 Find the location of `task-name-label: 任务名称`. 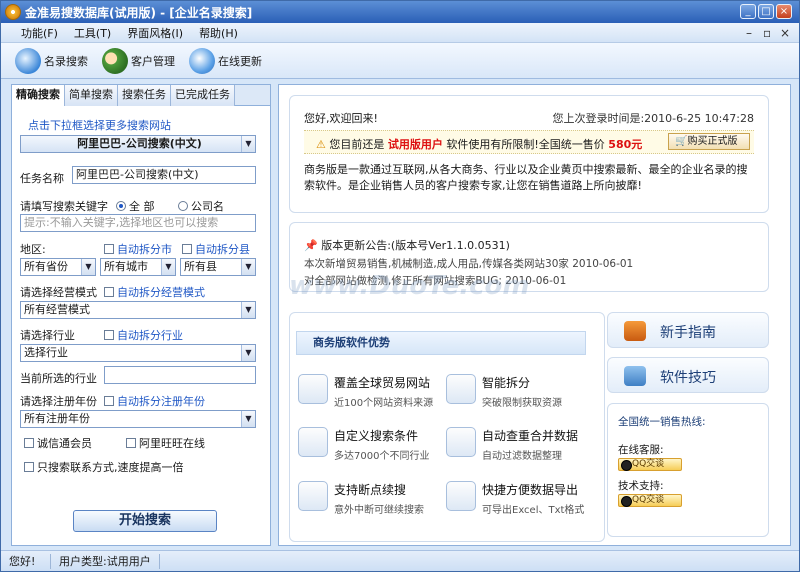

task-name-label: 任务名称 is located at coordinates (42, 178).